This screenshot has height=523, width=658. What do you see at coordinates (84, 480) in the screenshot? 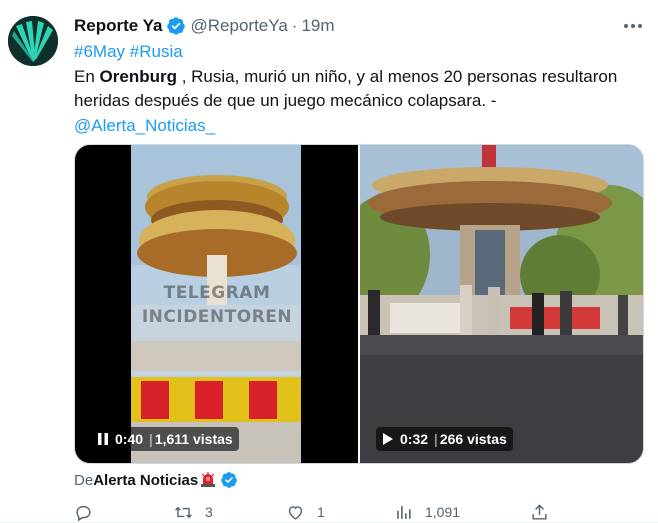
I see `attribution-prefix: De` at bounding box center [84, 480].